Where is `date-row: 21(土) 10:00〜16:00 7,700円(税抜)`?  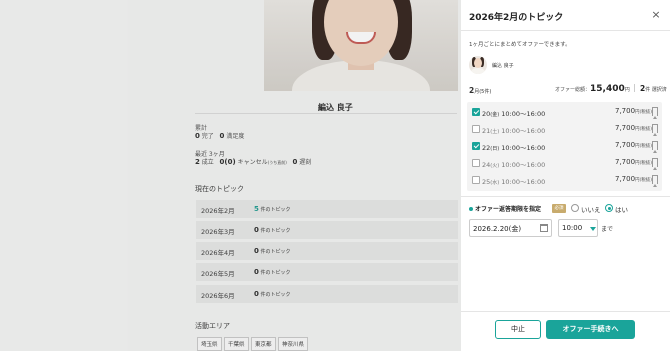 date-row: 21(土) 10:00〜16:00 7,700円(税抜) is located at coordinates (564, 129).